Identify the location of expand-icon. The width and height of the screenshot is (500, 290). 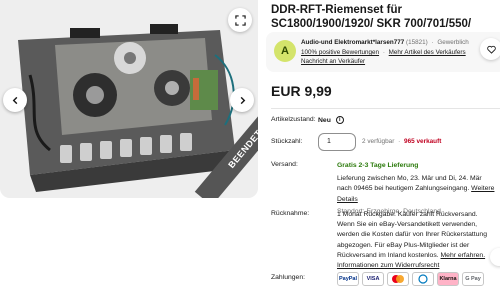
(240, 20).